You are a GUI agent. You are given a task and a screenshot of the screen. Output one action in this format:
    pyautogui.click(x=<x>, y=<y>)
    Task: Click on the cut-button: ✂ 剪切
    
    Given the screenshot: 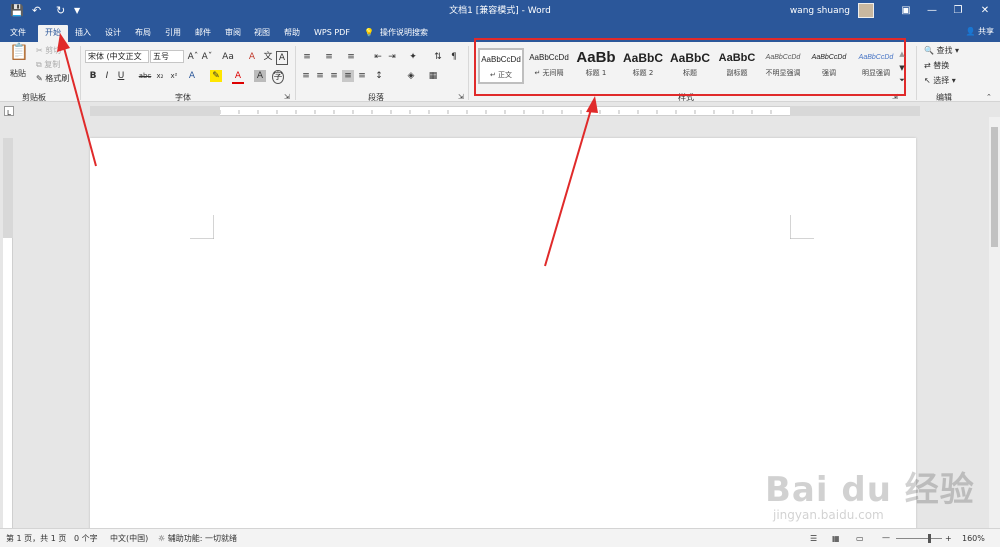 What is the action you would take?
    pyautogui.click(x=48, y=51)
    